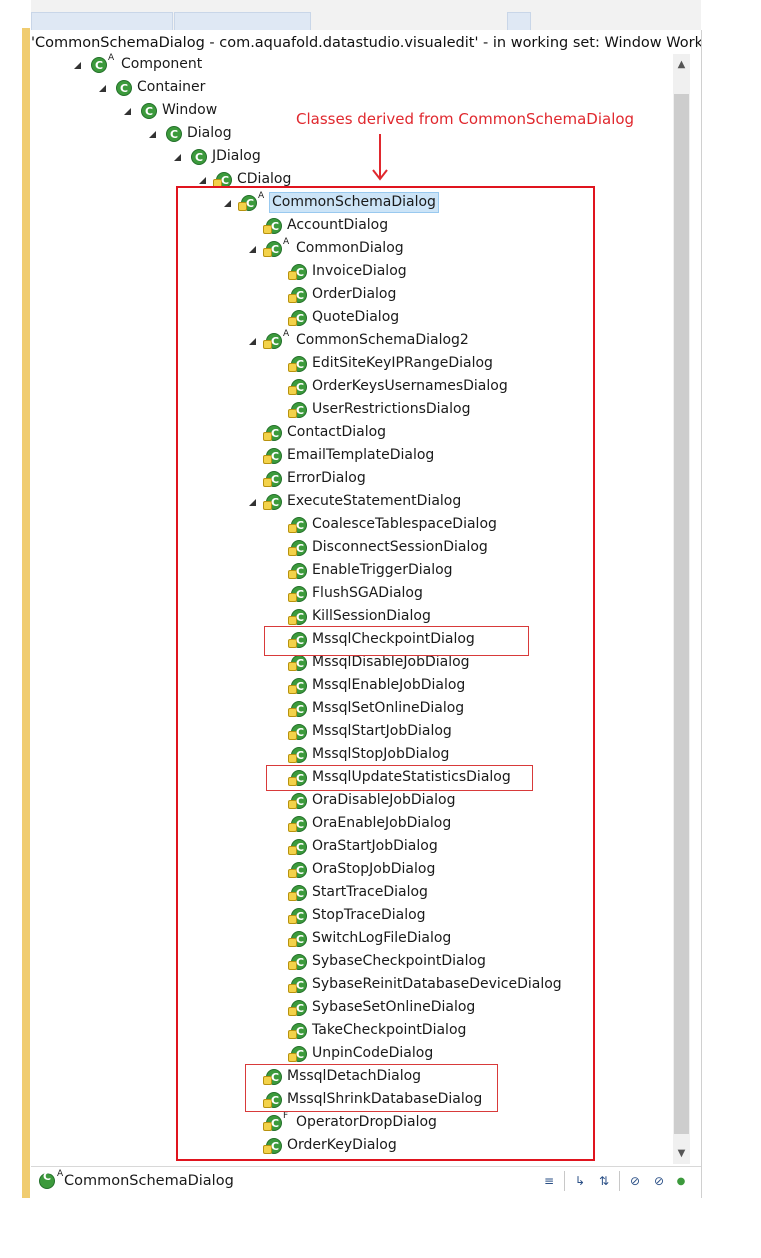  I want to click on tree-row: JDialog, so click(216, 157).